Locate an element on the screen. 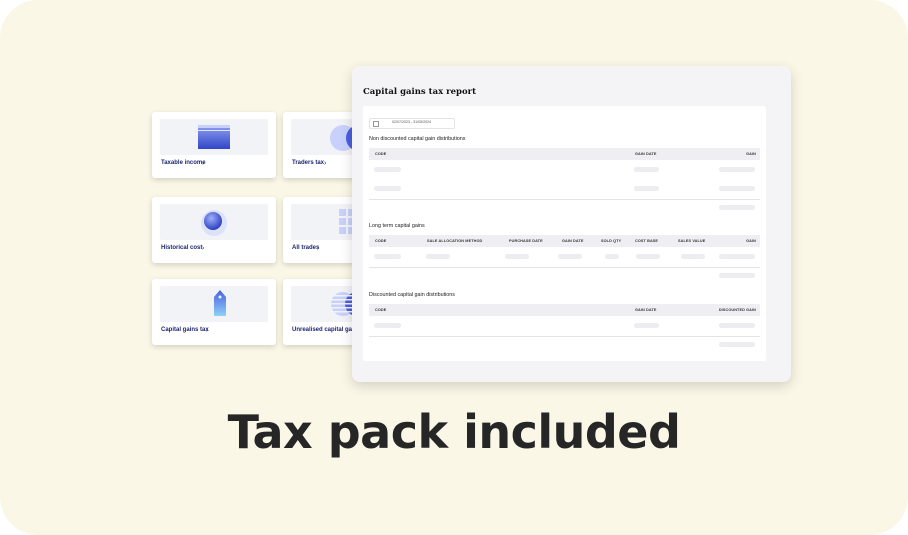  date-range-text: 02/07/2023 - 31/05/2024 is located at coordinates (412, 122).